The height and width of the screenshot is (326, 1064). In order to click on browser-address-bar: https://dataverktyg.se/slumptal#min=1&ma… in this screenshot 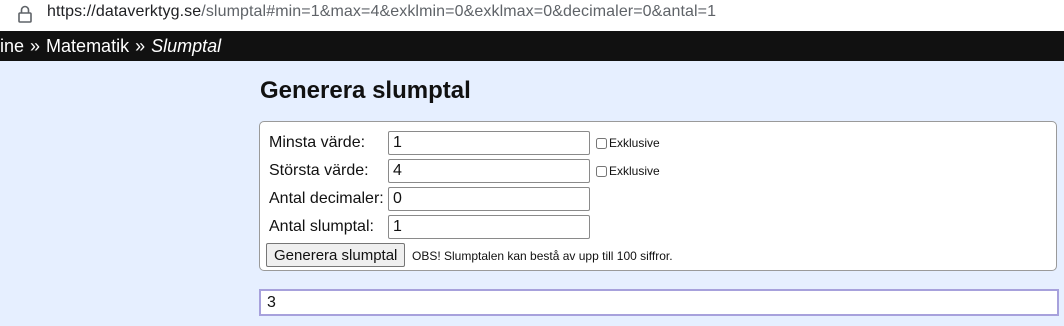, I will do `click(532, 15)`.